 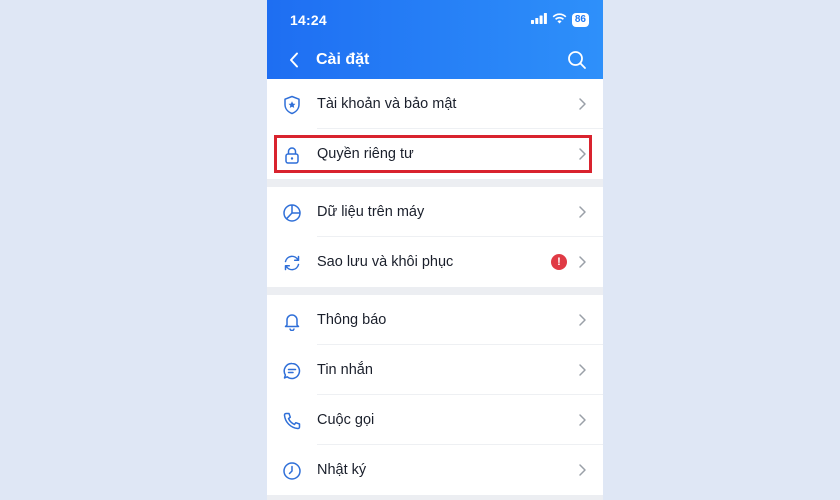 I want to click on settings-item-label: Sao lưu và khôi phục, so click(x=385, y=262).